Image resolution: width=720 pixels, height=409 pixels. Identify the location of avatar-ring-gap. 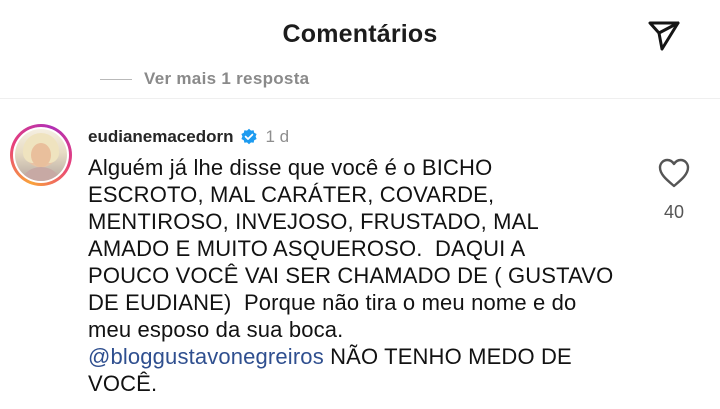
(41, 155).